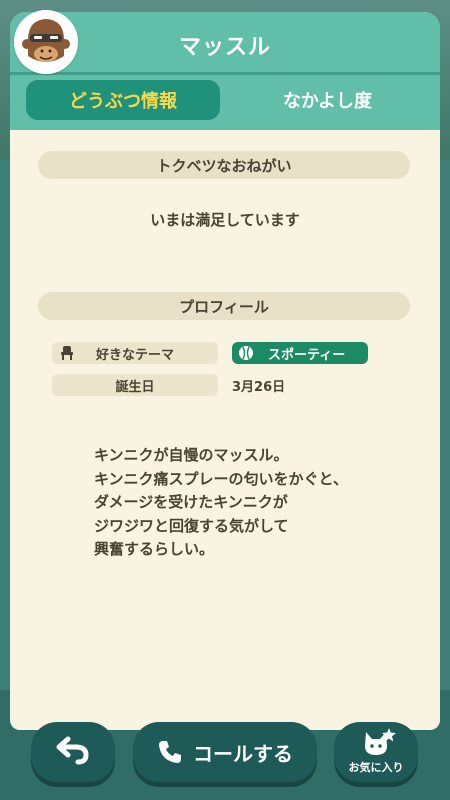 The image size is (450, 800). I want to click on favorite-theme-label-box: 好きなテーマ, so click(135, 353).